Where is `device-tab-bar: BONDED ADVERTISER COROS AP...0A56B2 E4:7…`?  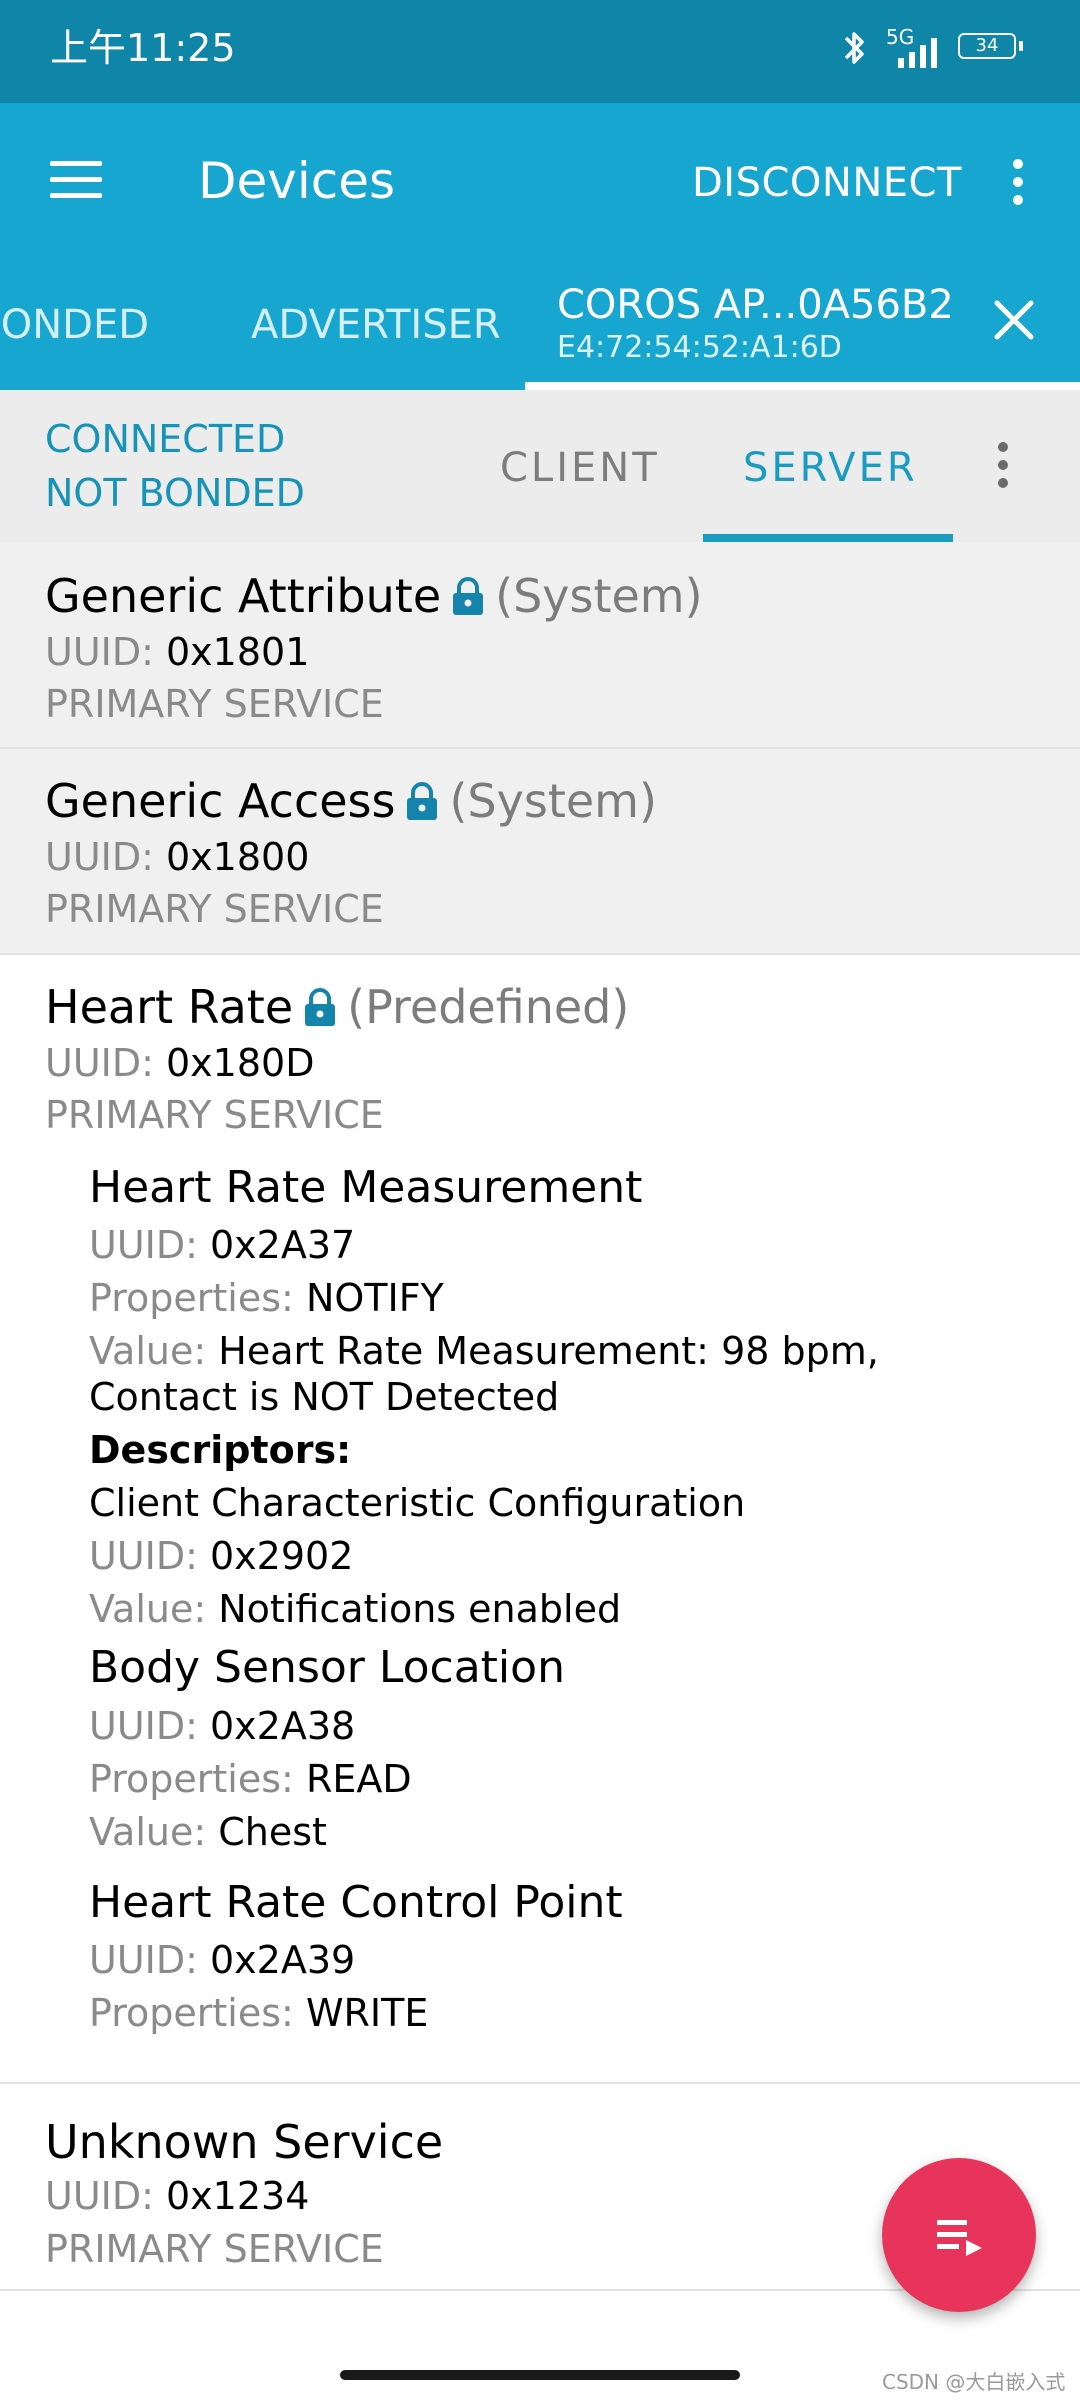 device-tab-bar: BONDED ADVERTISER COROS AP...0A56B2 E4:7… is located at coordinates (540, 324).